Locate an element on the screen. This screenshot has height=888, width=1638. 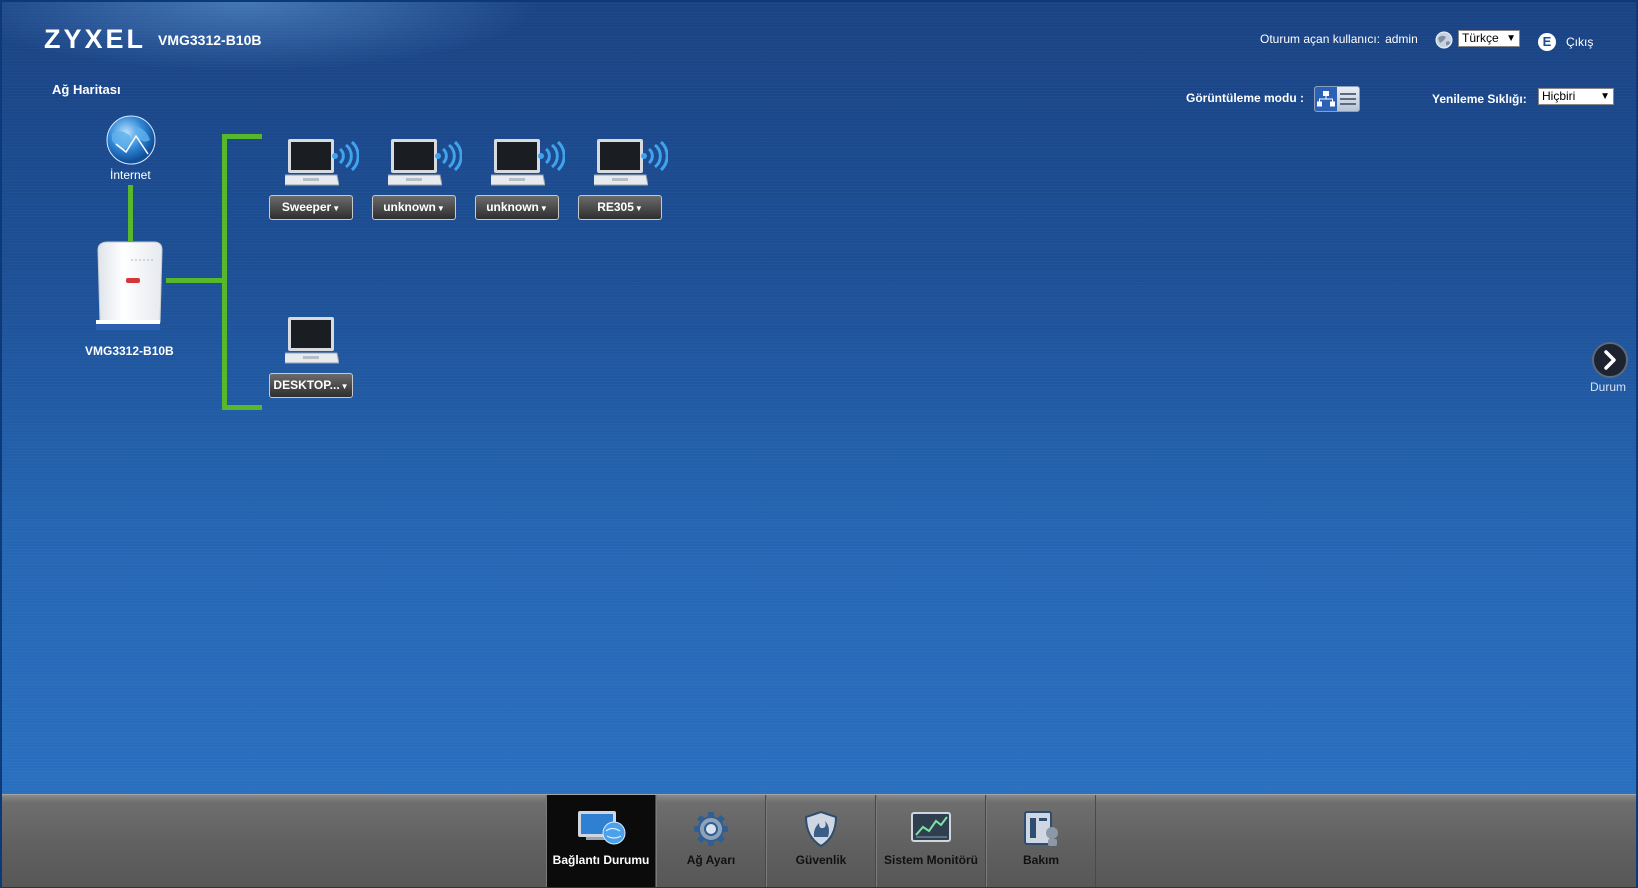
topology-view-icon is located at coordinates (1326, 99).